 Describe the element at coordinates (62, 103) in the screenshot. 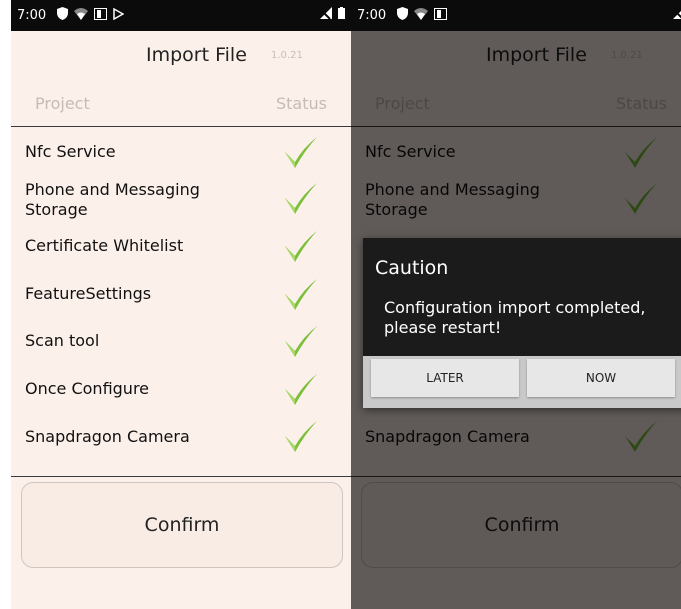

I see `column-header-project: Project` at that location.